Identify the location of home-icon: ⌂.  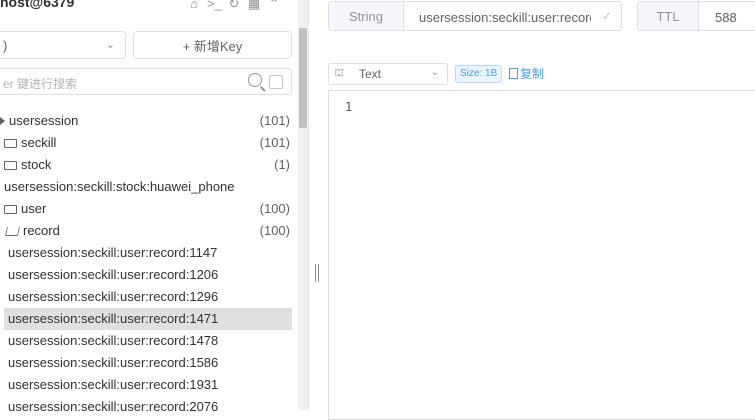
(194, 6).